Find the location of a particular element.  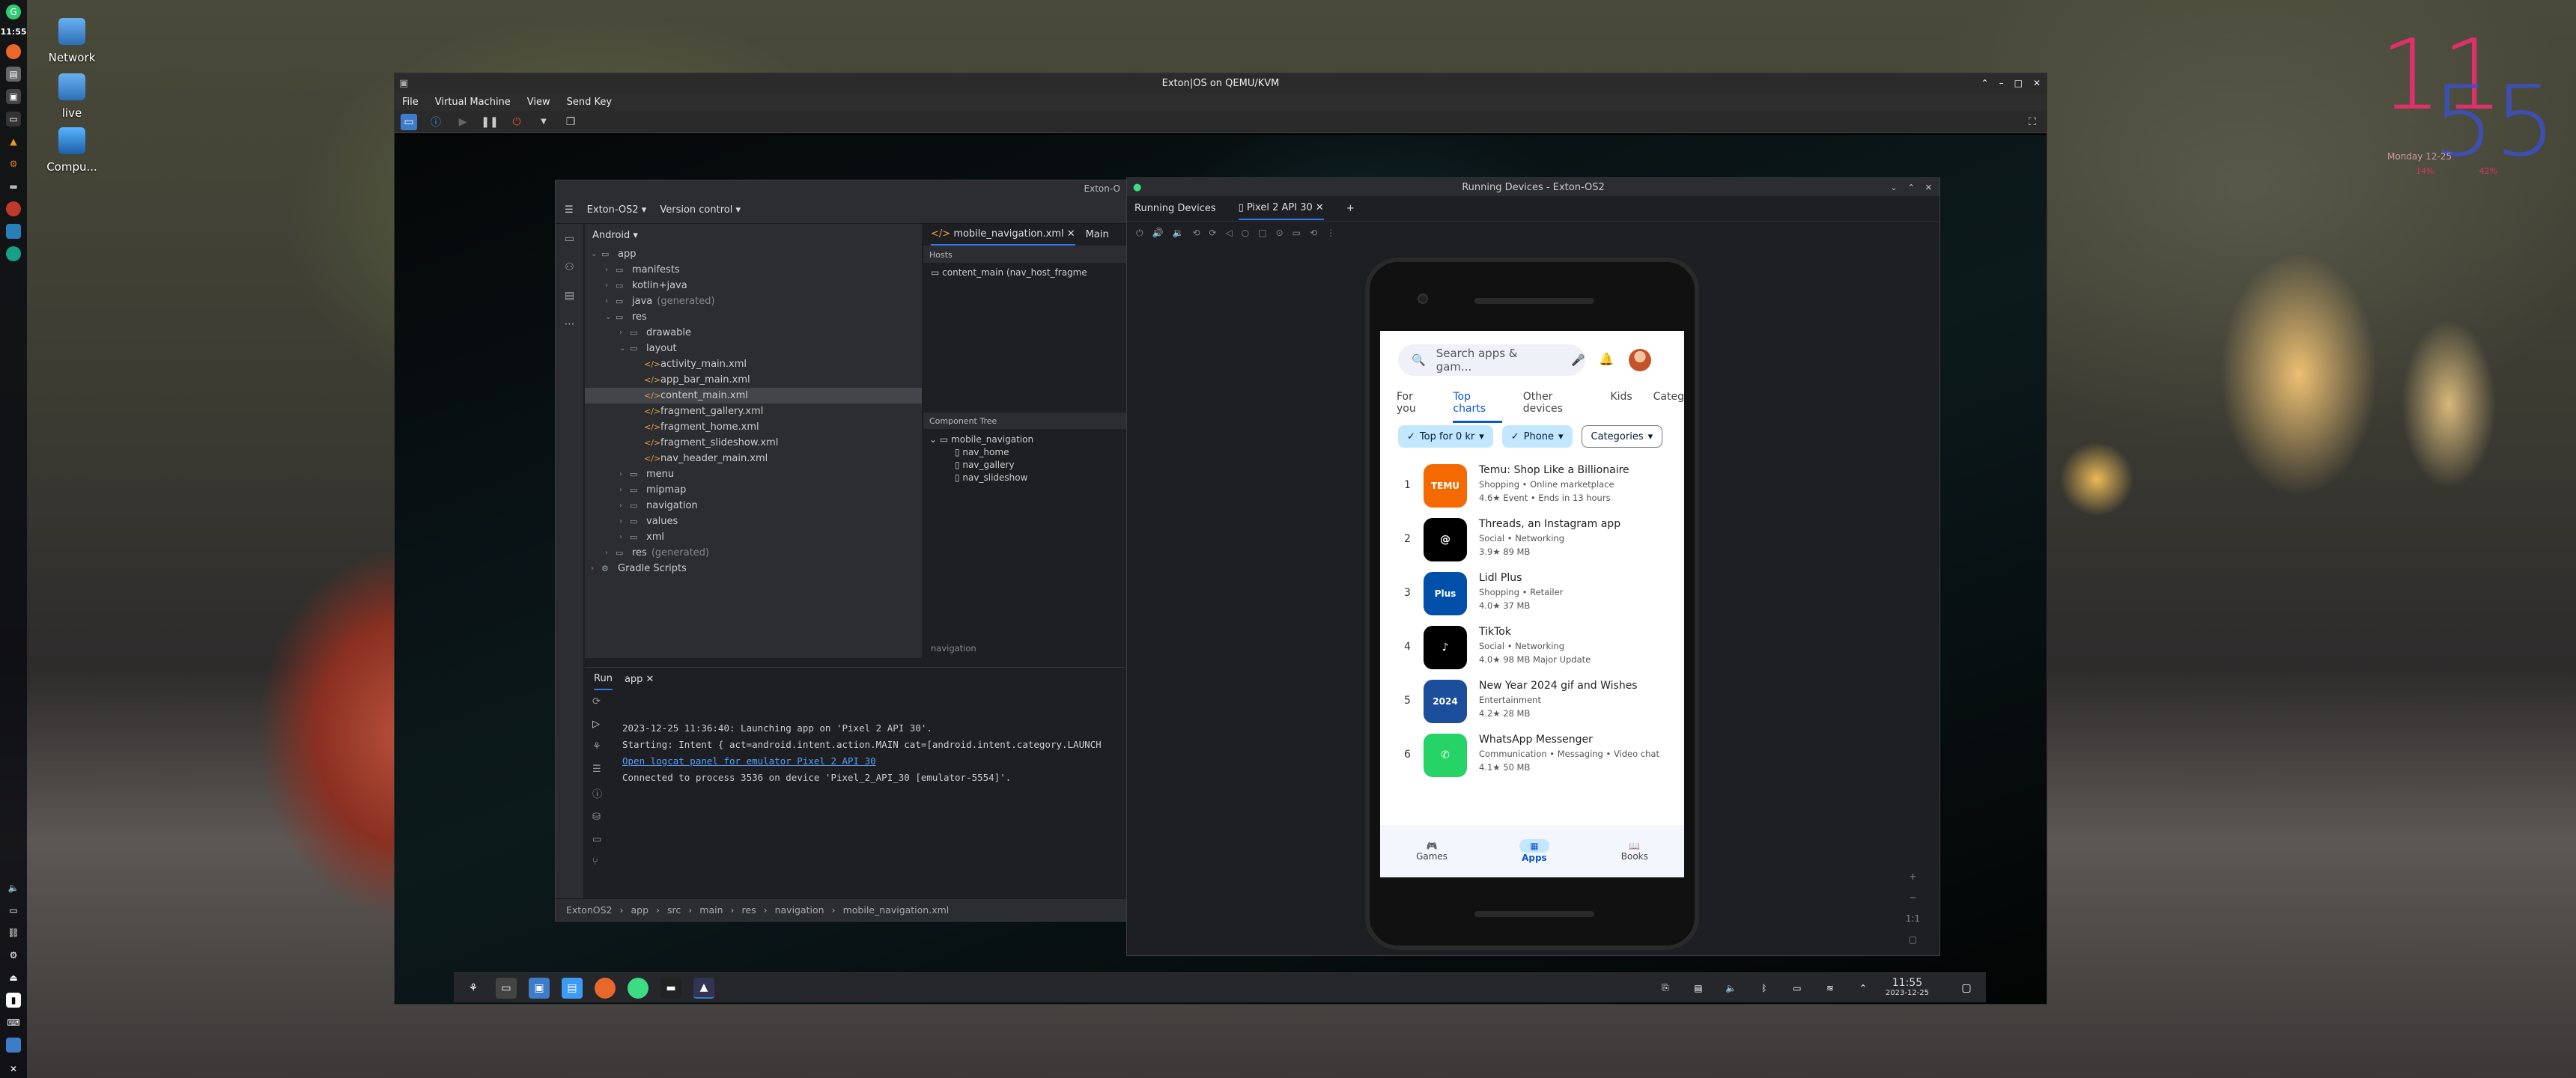

tray-updates-icon: ▤ is located at coordinates (1698, 988).